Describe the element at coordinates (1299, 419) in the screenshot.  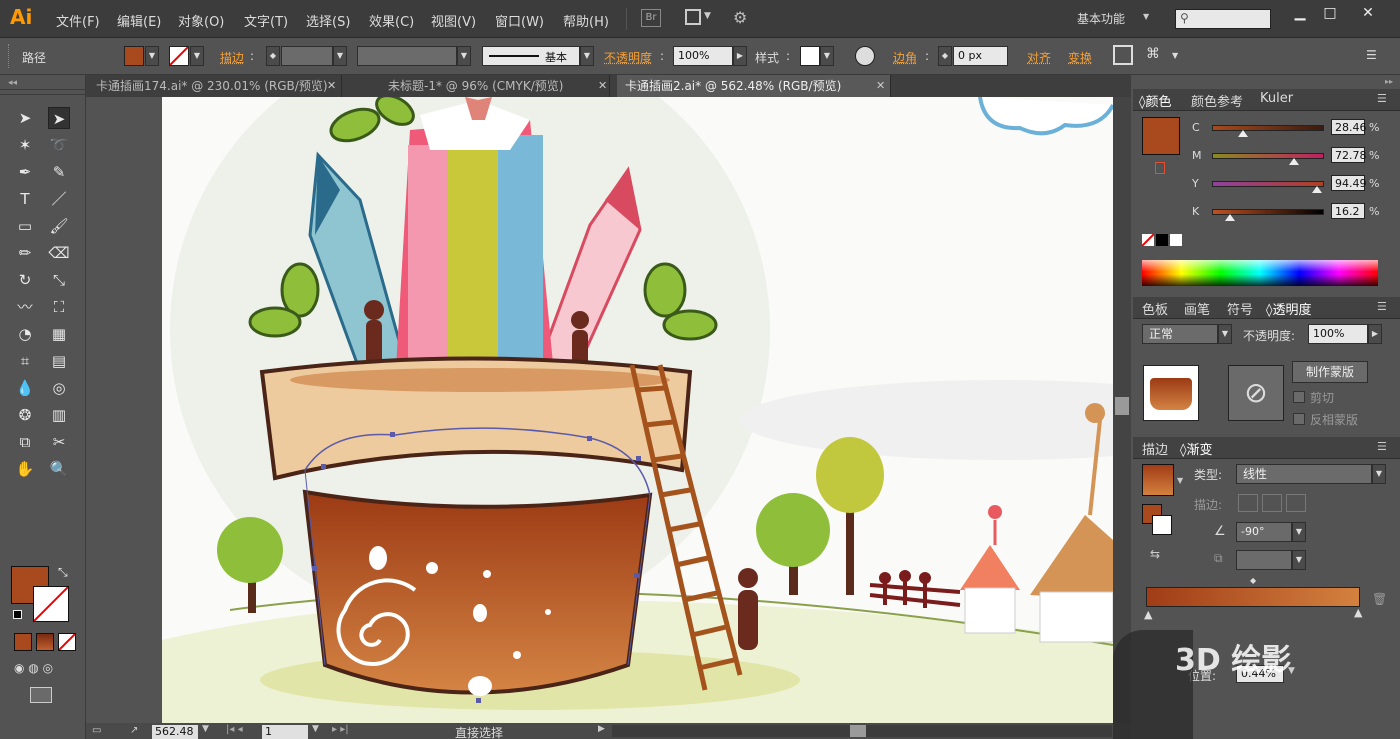
I see `invert-mask-checkbox` at that location.